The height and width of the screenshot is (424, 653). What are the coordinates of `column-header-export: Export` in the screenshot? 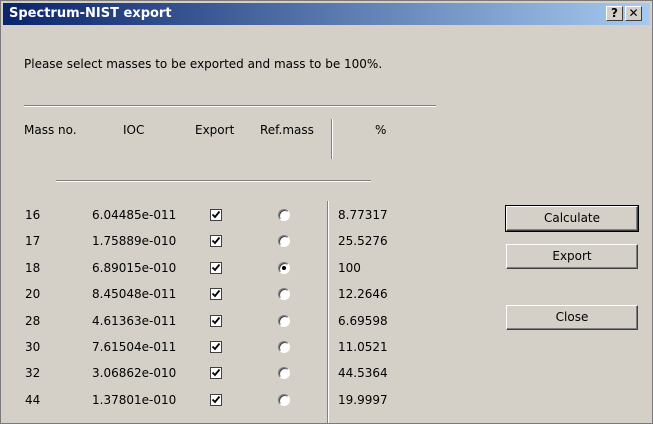 It's located at (215, 130).